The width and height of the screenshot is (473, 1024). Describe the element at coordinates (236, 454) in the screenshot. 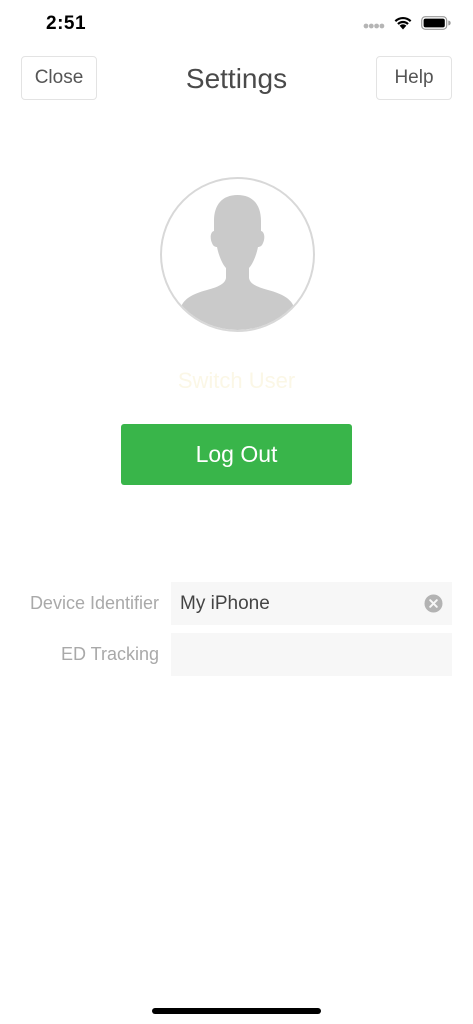

I see `logout-button: Log Out` at that location.